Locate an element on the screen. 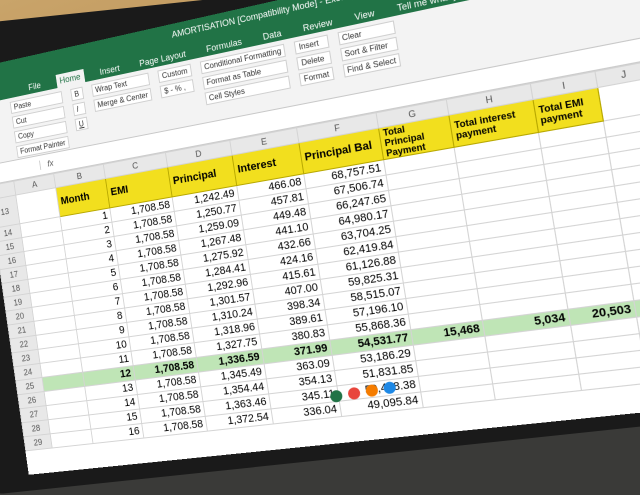 The image size is (640, 495). chrome-taskbar-icon is located at coordinates (354, 394).